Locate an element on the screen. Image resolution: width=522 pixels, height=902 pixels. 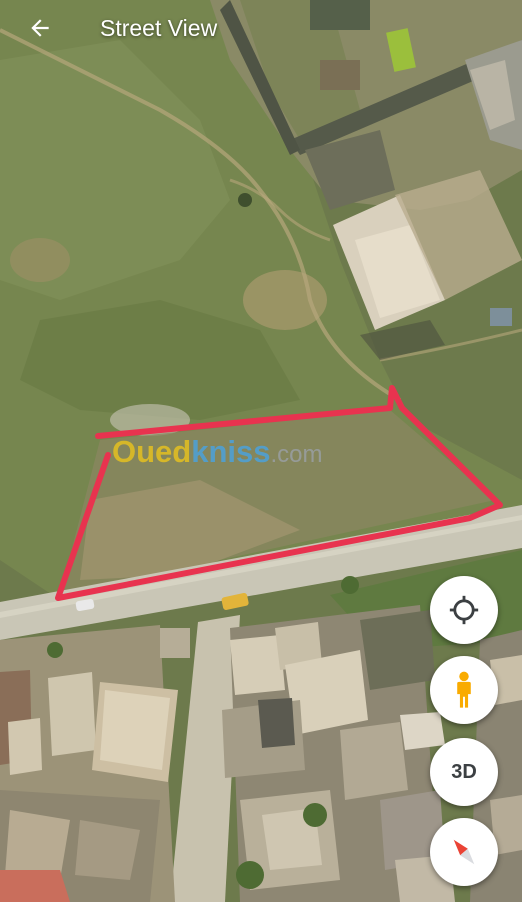
compass-icon is located at coordinates (464, 852).